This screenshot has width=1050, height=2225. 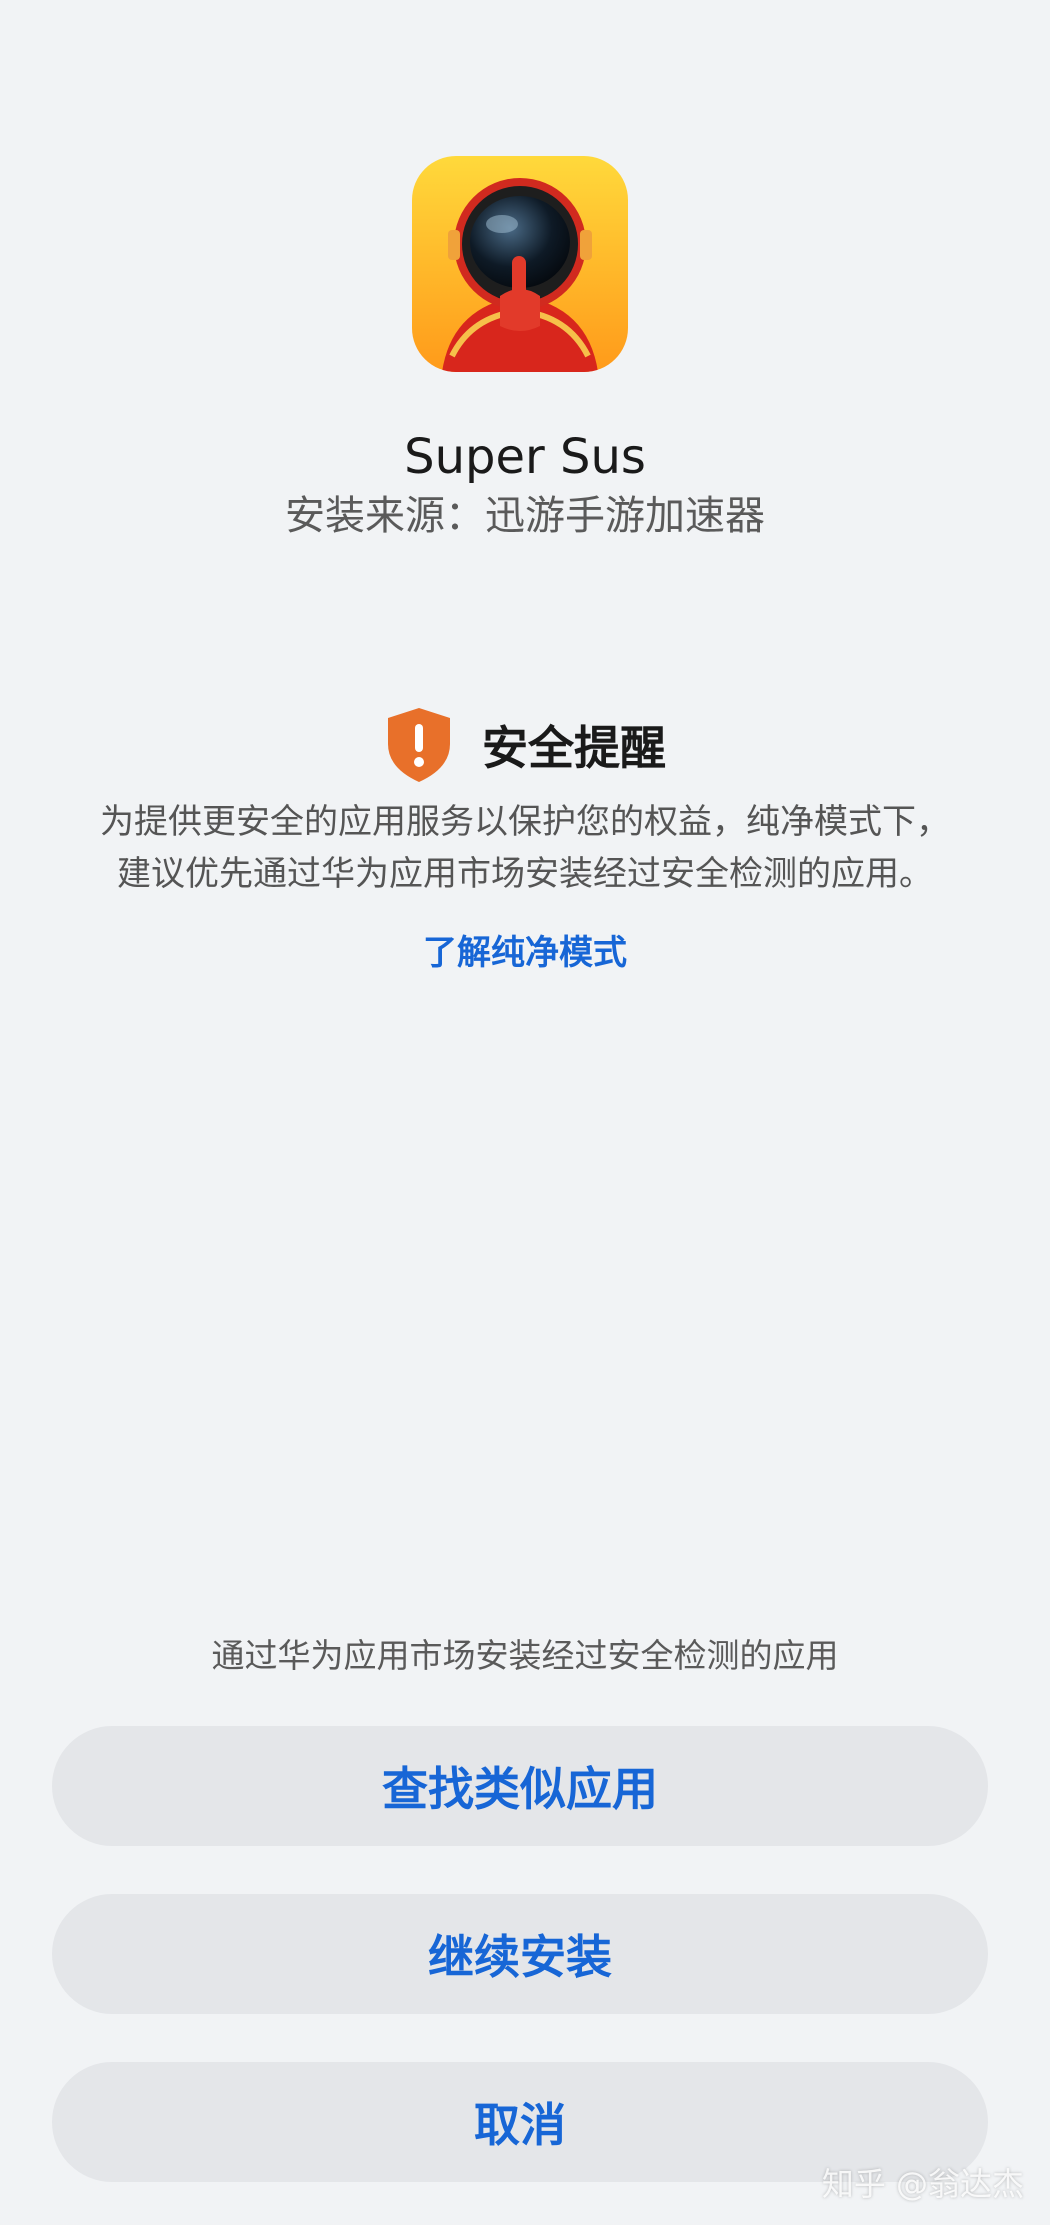 What do you see at coordinates (520, 1786) in the screenshot?
I see `find-similar-apps-button: 查找类似应用` at bounding box center [520, 1786].